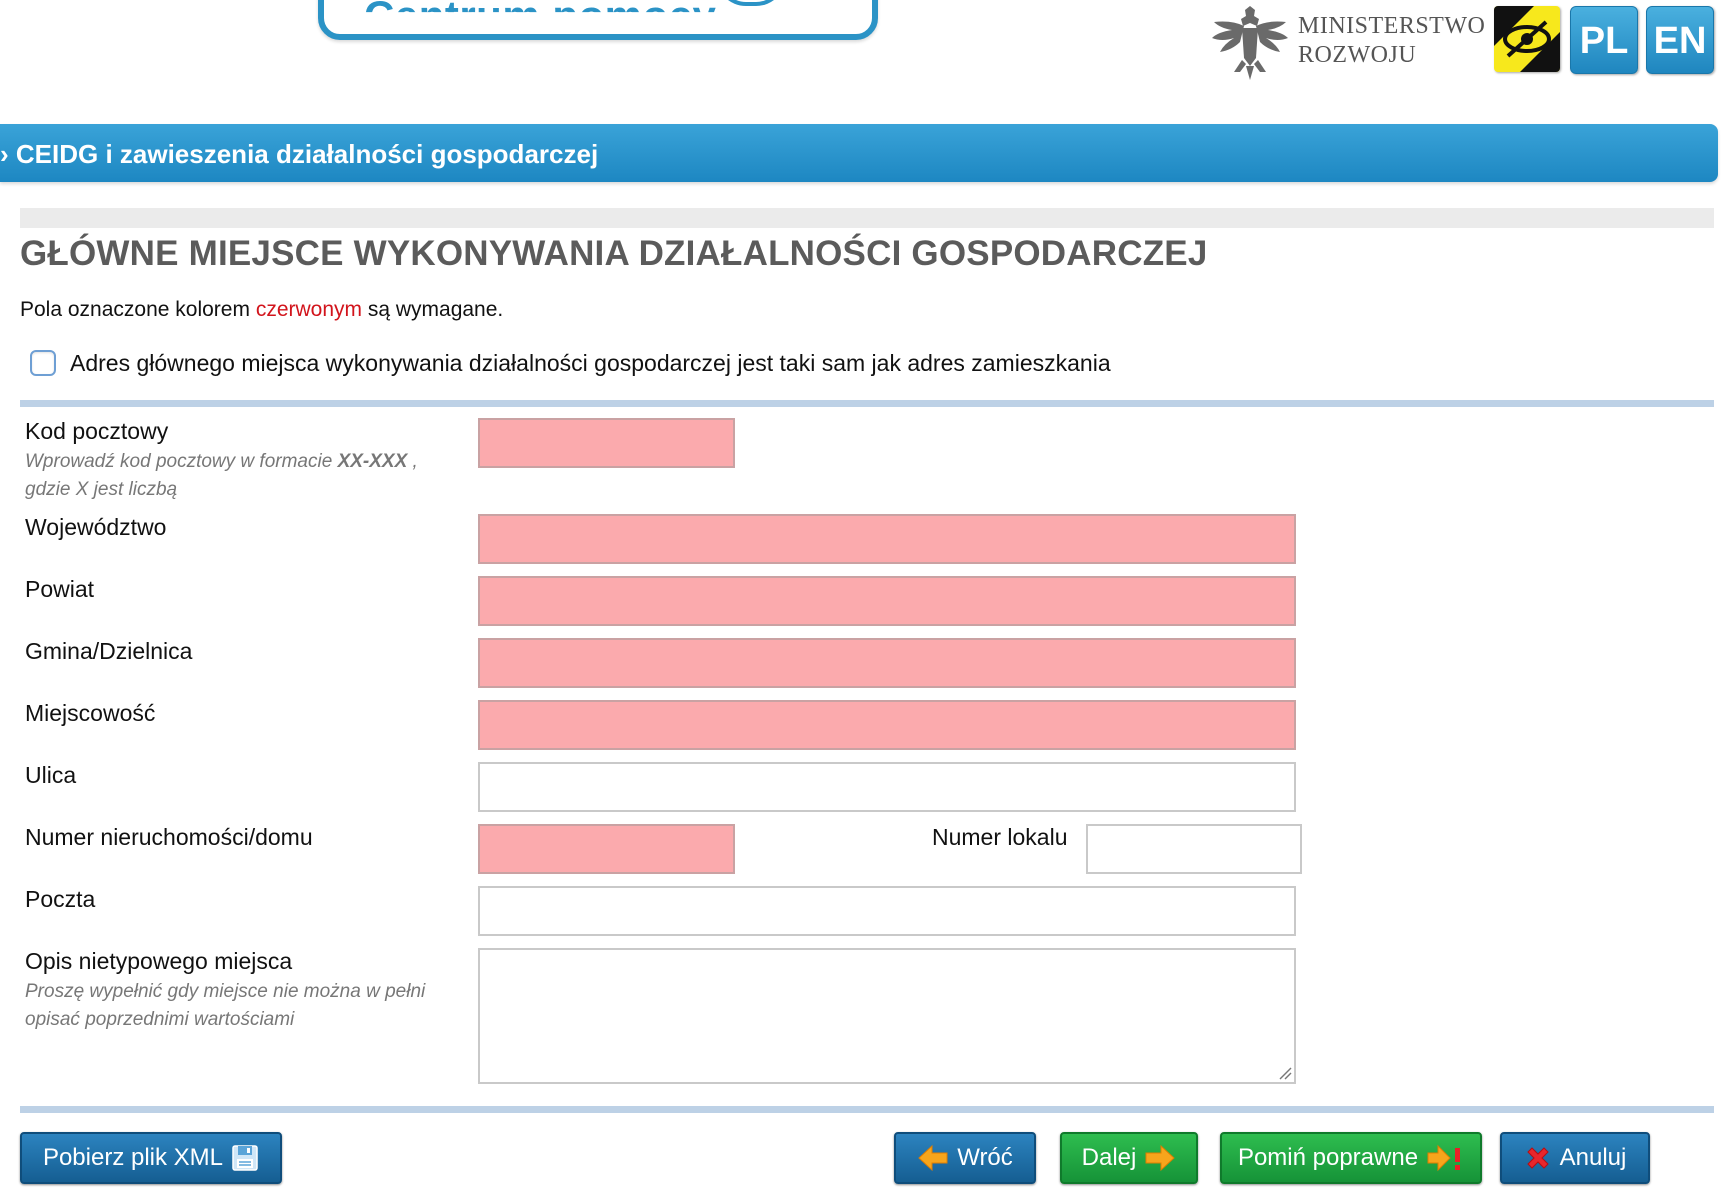 Image resolution: width=1722 pixels, height=1200 pixels. I want to click on resize-grip-icon, so click(1285, 1073).